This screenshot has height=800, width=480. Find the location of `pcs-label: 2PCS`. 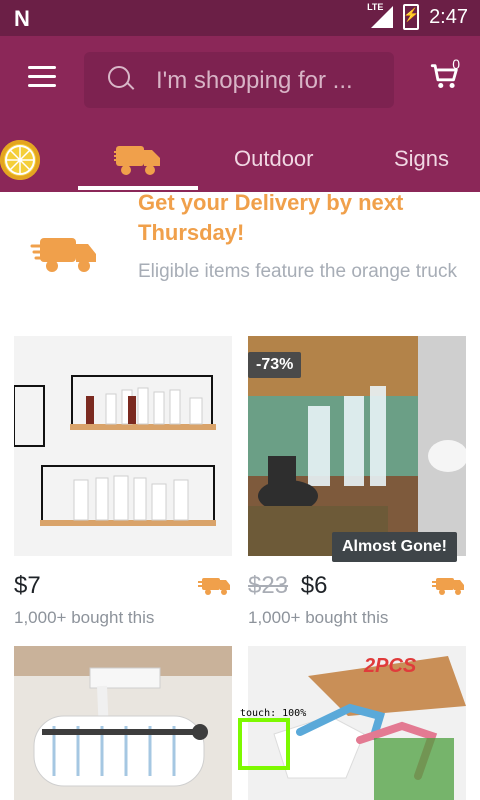

pcs-label: 2PCS is located at coordinates (390, 666).